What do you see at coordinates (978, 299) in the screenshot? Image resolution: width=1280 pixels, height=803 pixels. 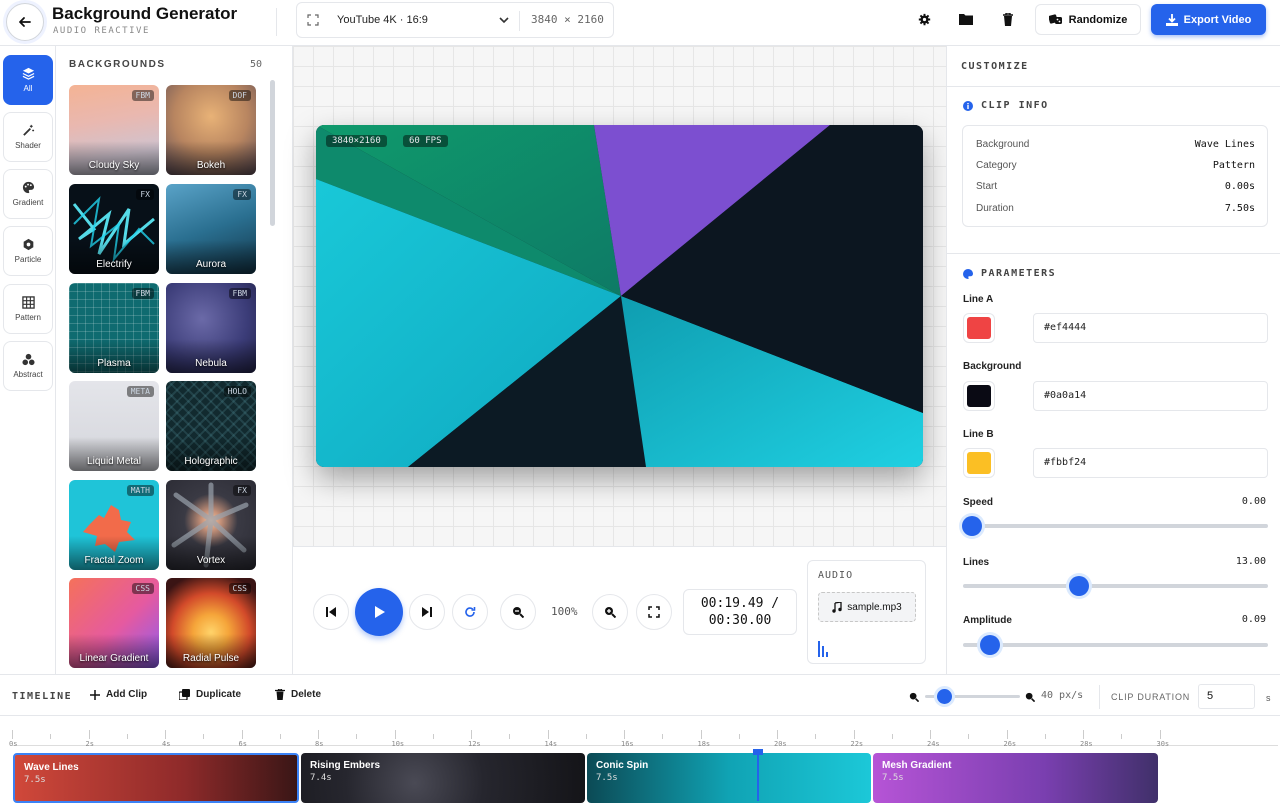 I see `color-label: Line A` at bounding box center [978, 299].